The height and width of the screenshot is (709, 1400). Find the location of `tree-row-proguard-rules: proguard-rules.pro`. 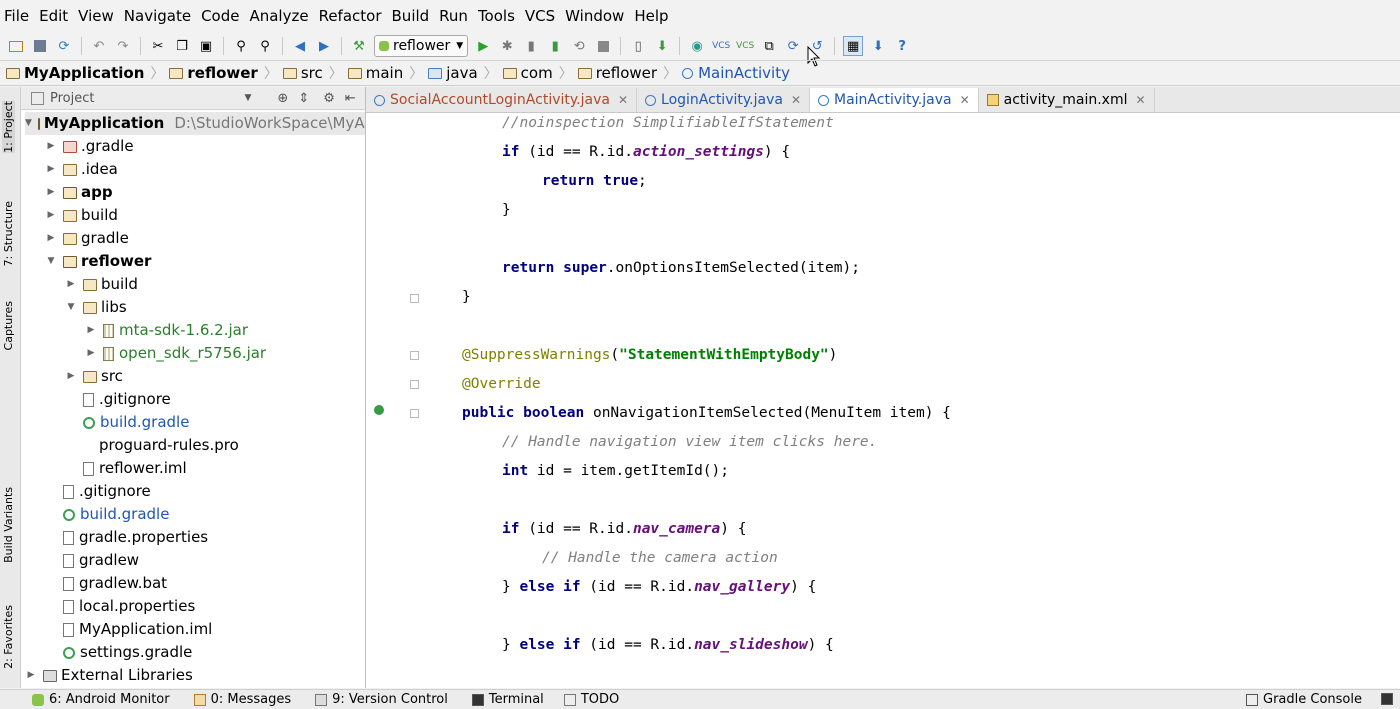

tree-row-proguard-rules: proguard-rules.pro is located at coordinates (161, 445).